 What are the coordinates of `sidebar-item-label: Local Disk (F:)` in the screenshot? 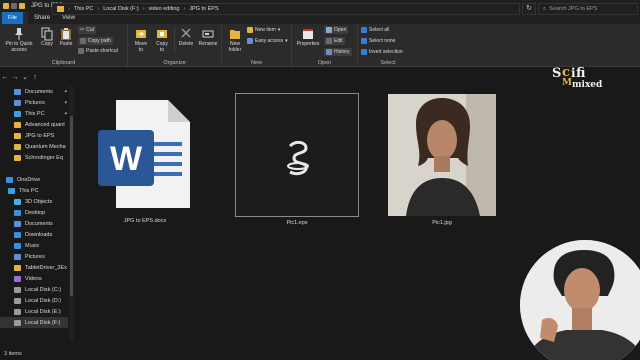 It's located at (43, 322).